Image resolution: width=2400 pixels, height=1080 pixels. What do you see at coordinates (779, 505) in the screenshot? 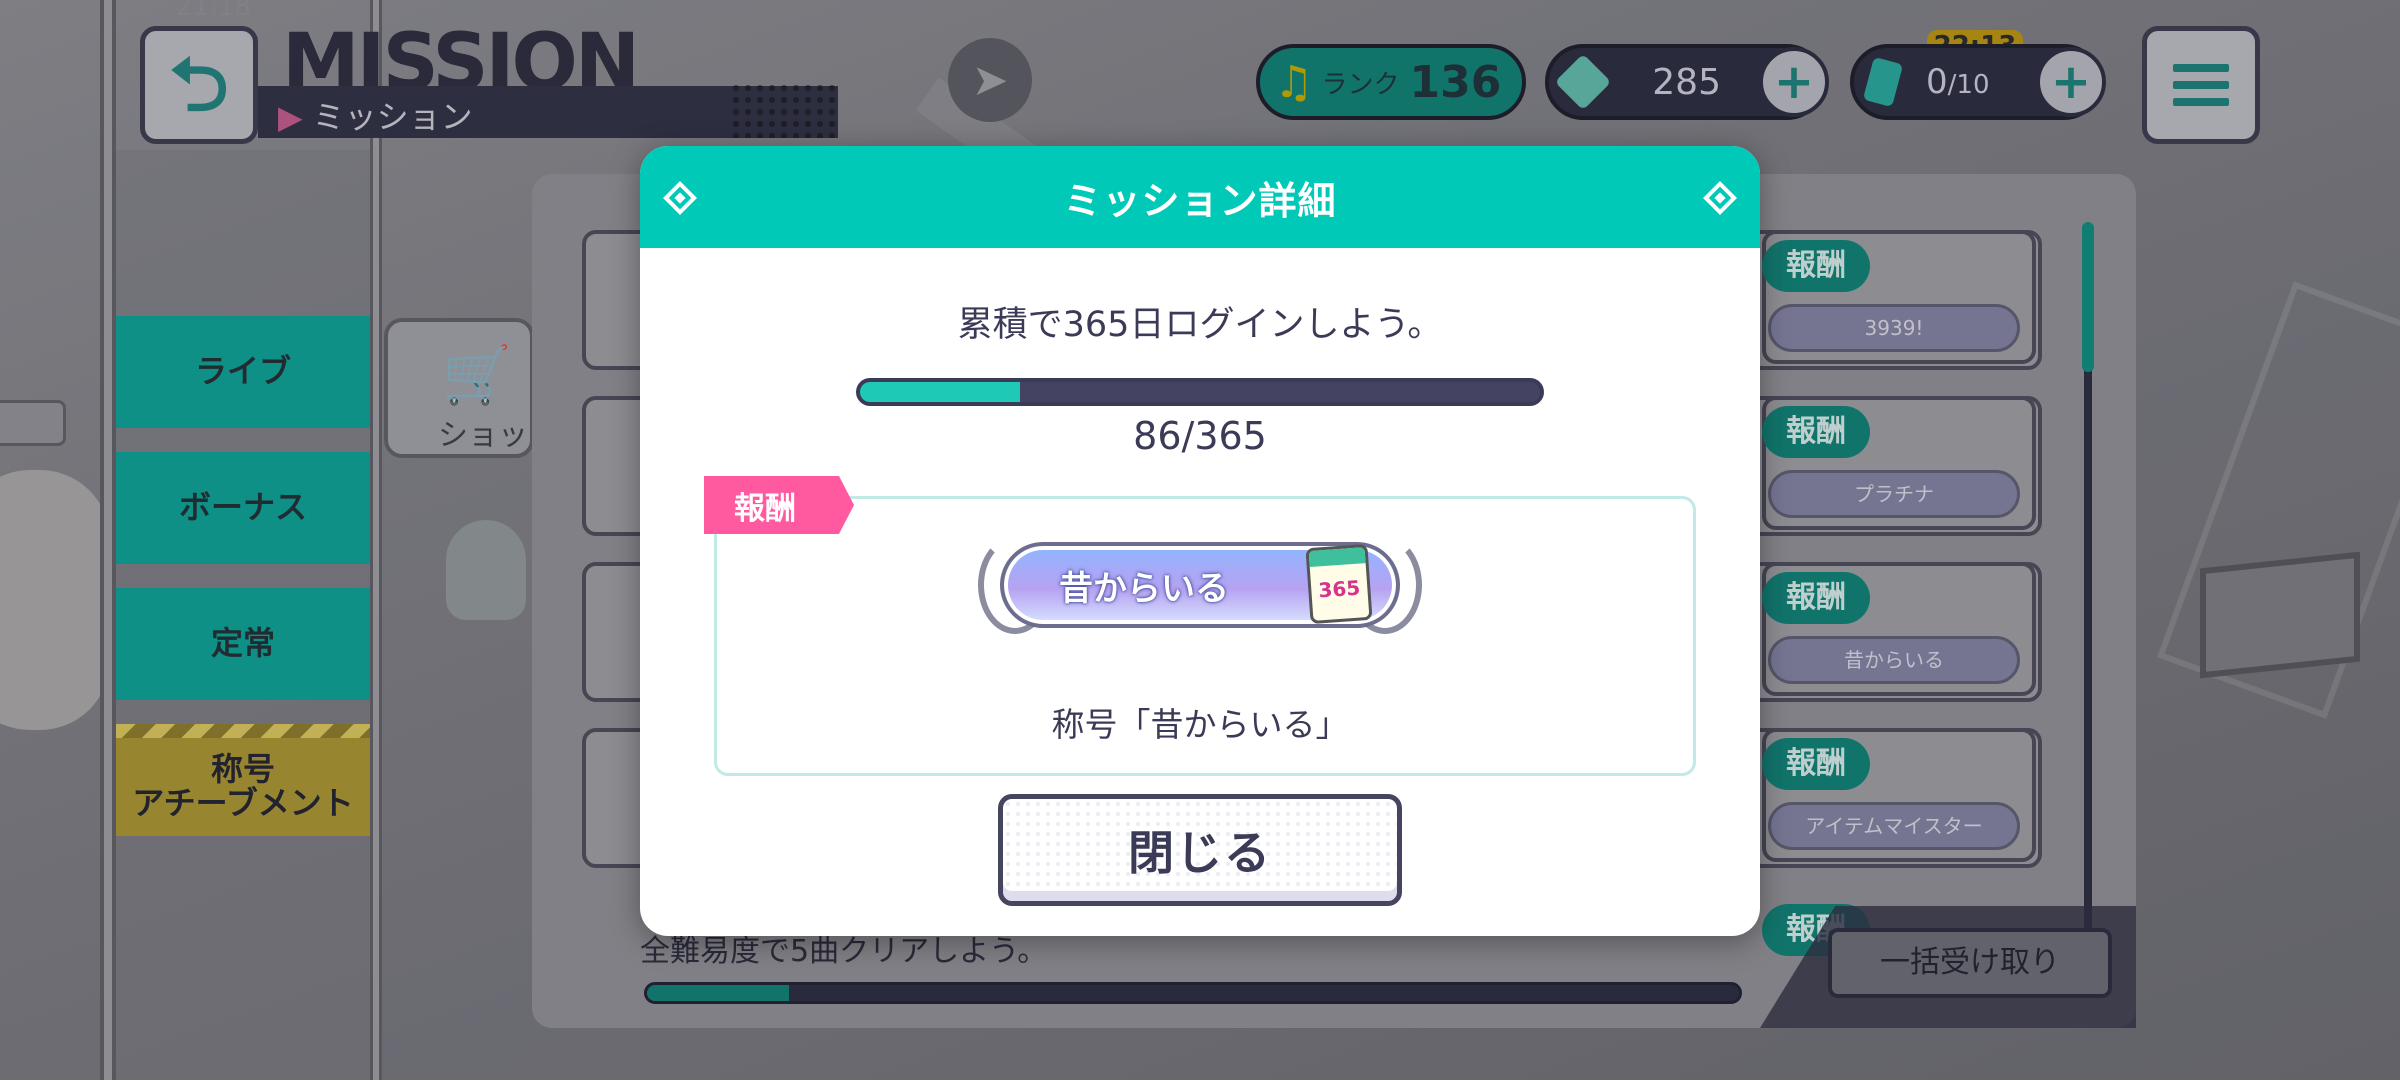
I see `reward-tag: 報酬` at bounding box center [779, 505].